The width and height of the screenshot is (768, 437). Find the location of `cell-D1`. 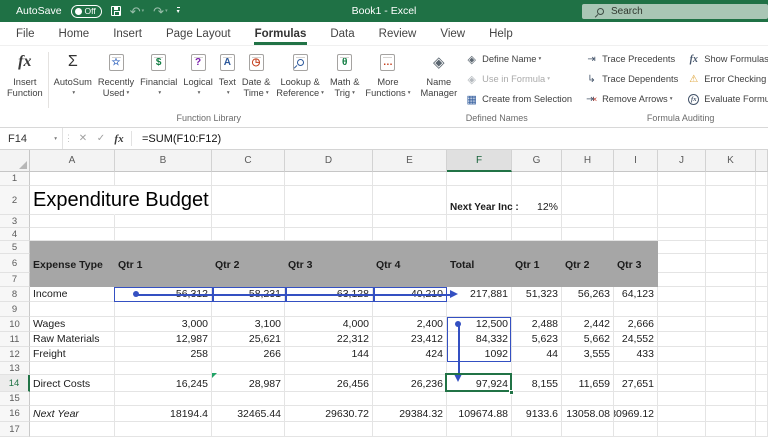

cell-D1 is located at coordinates (329, 179).